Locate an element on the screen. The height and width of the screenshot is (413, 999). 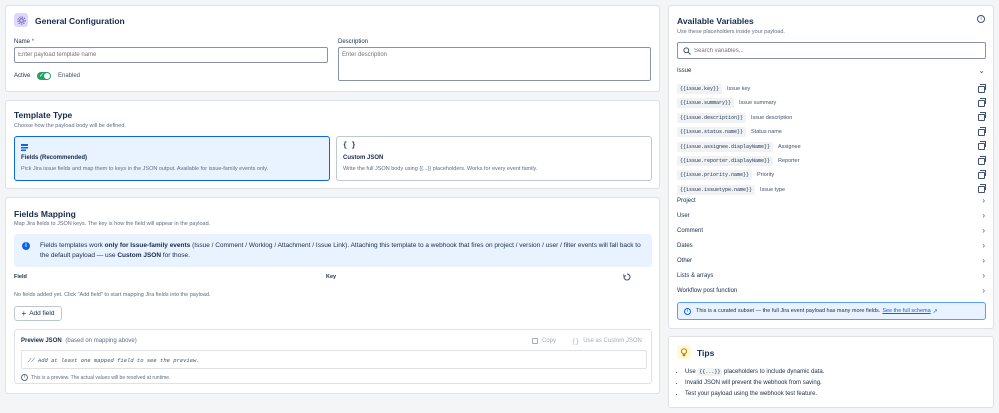
external-link-icon: ↗ is located at coordinates (935, 311).